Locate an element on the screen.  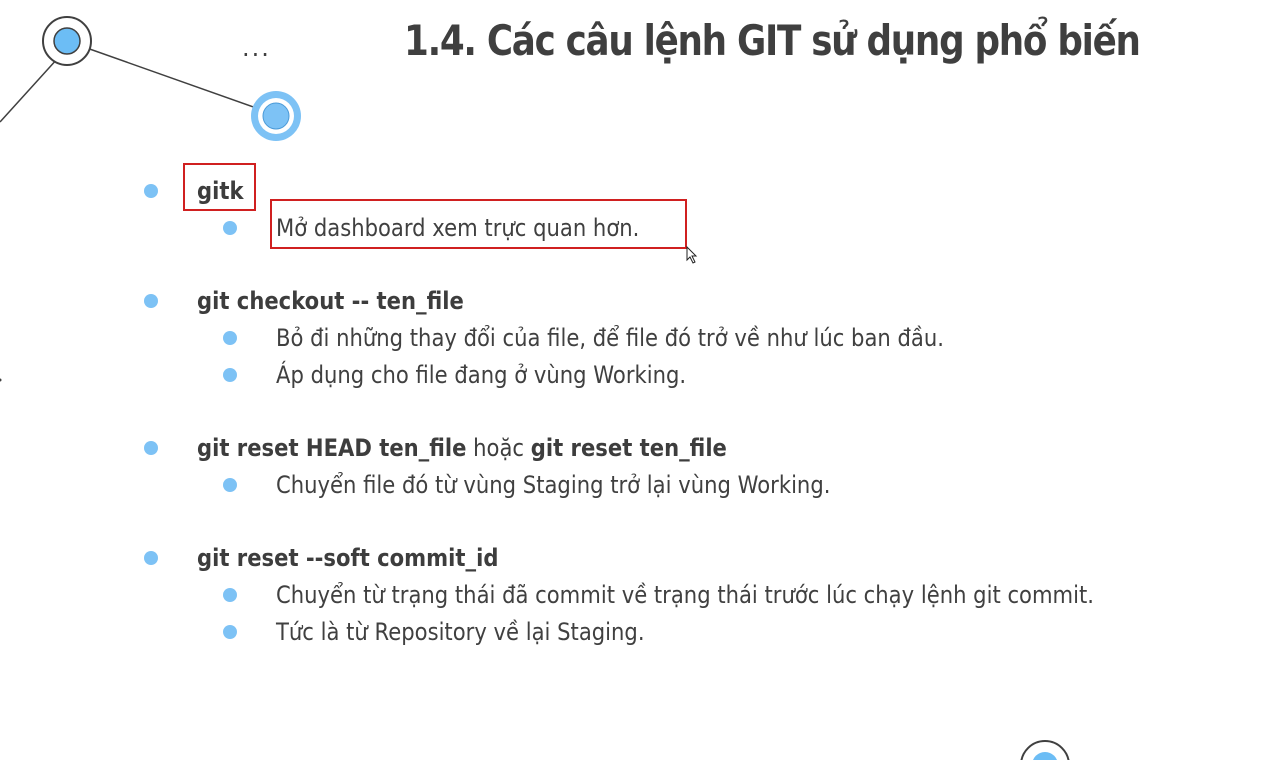
command-git-reset-head-main: git reset HEAD ten_file is located at coordinates (332, 448).